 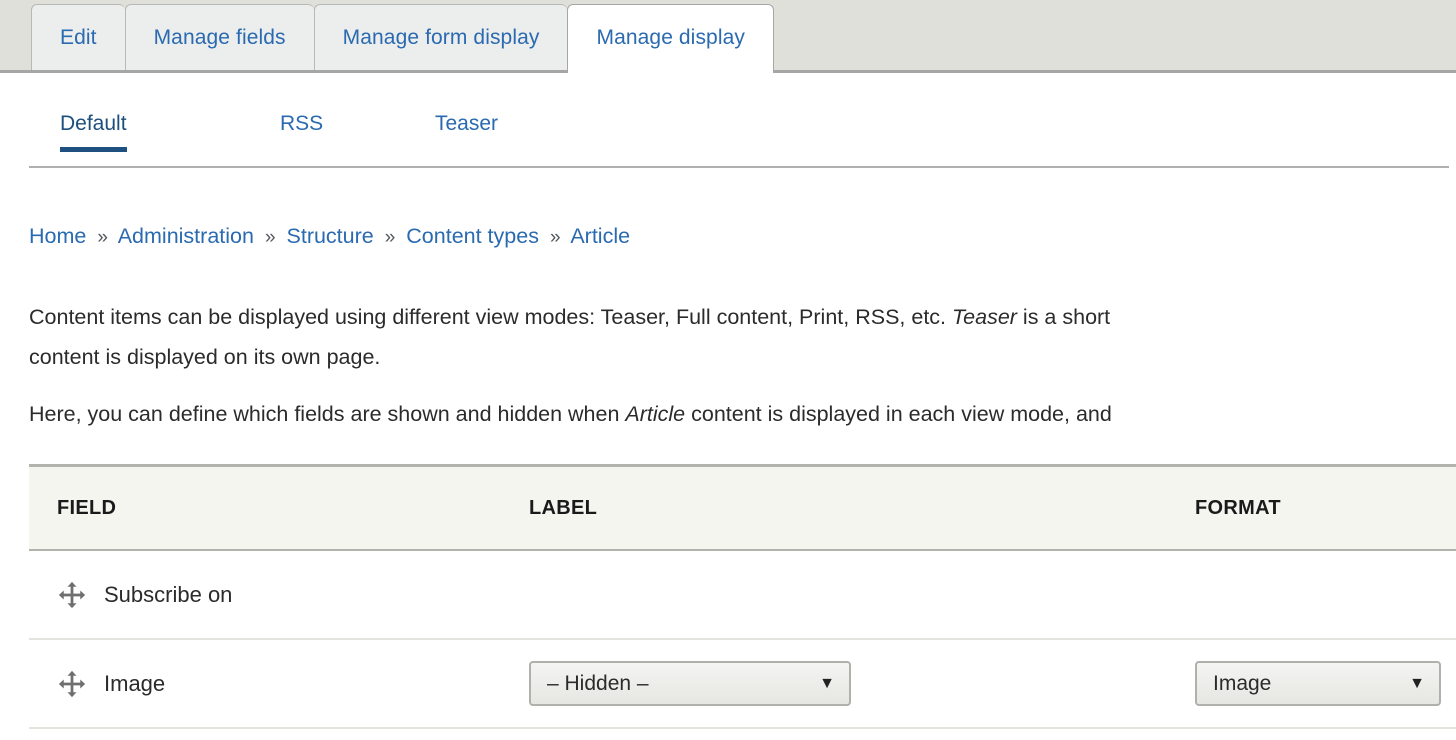 I want to click on label-select: – Hidden – ▼, so click(x=690, y=683).